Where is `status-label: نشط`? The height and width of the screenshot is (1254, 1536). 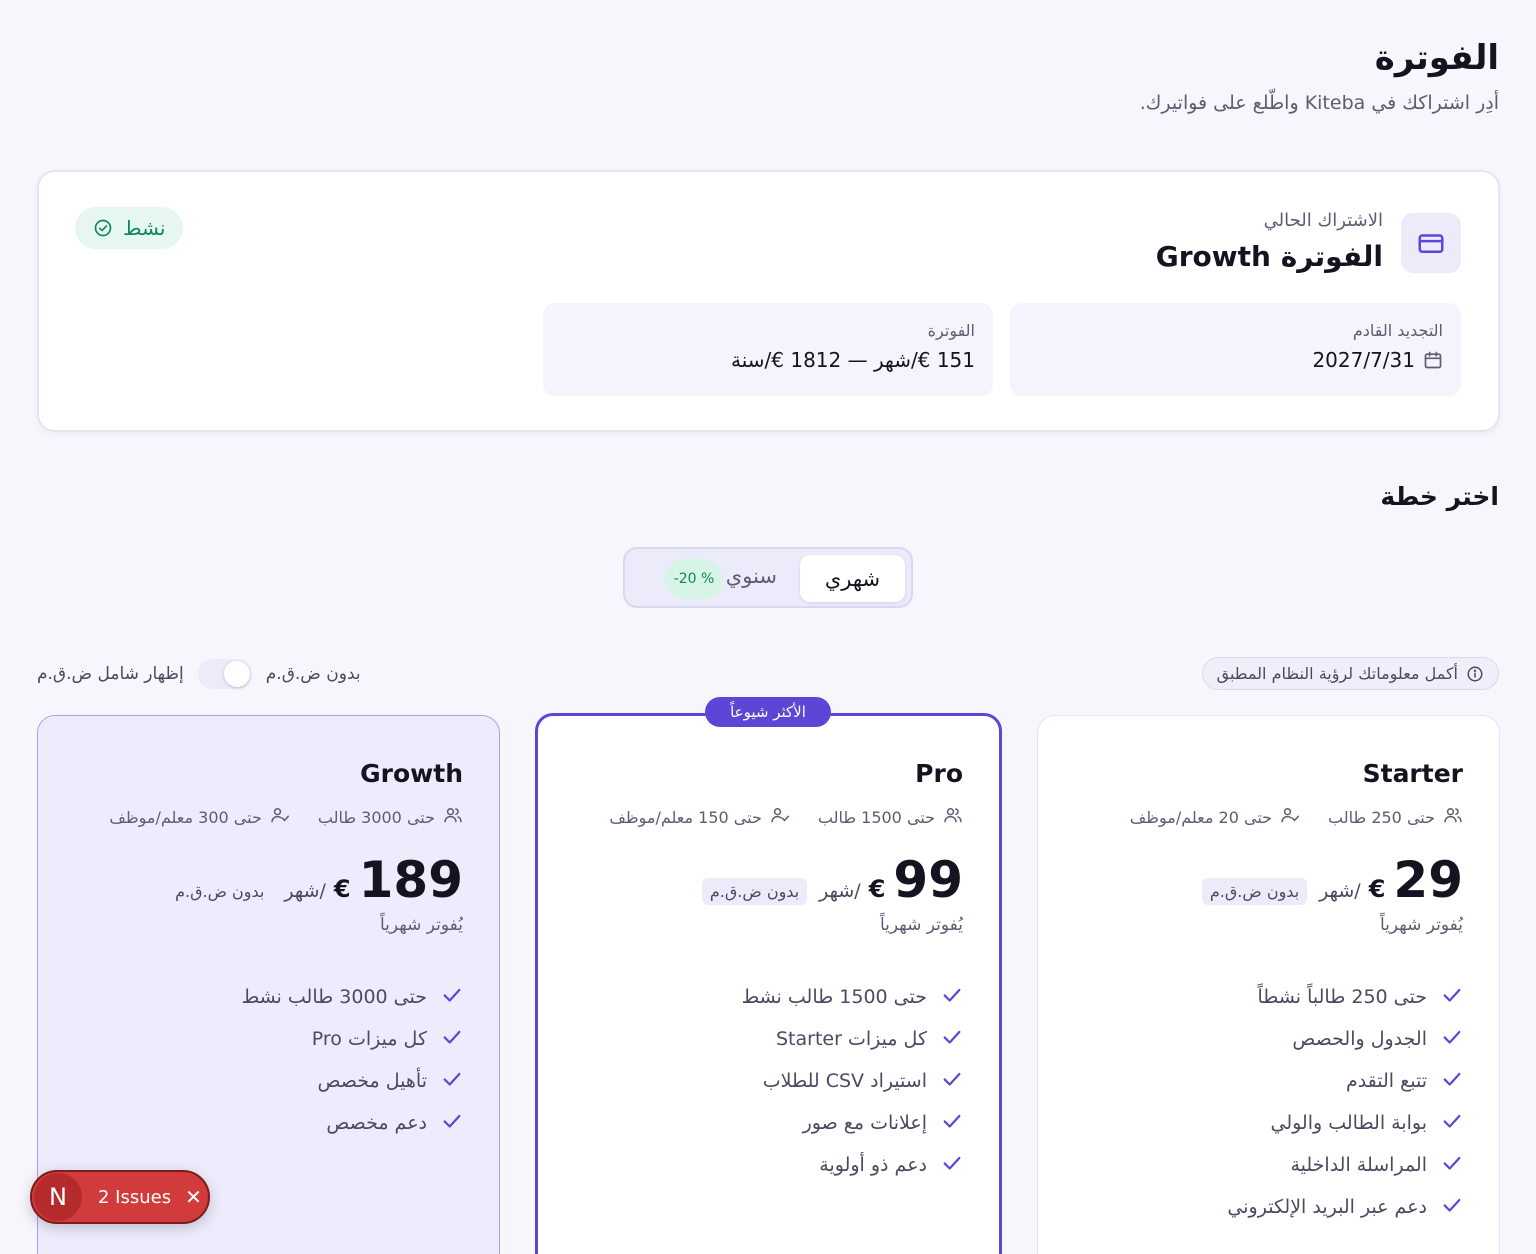 status-label: نشط is located at coordinates (144, 228).